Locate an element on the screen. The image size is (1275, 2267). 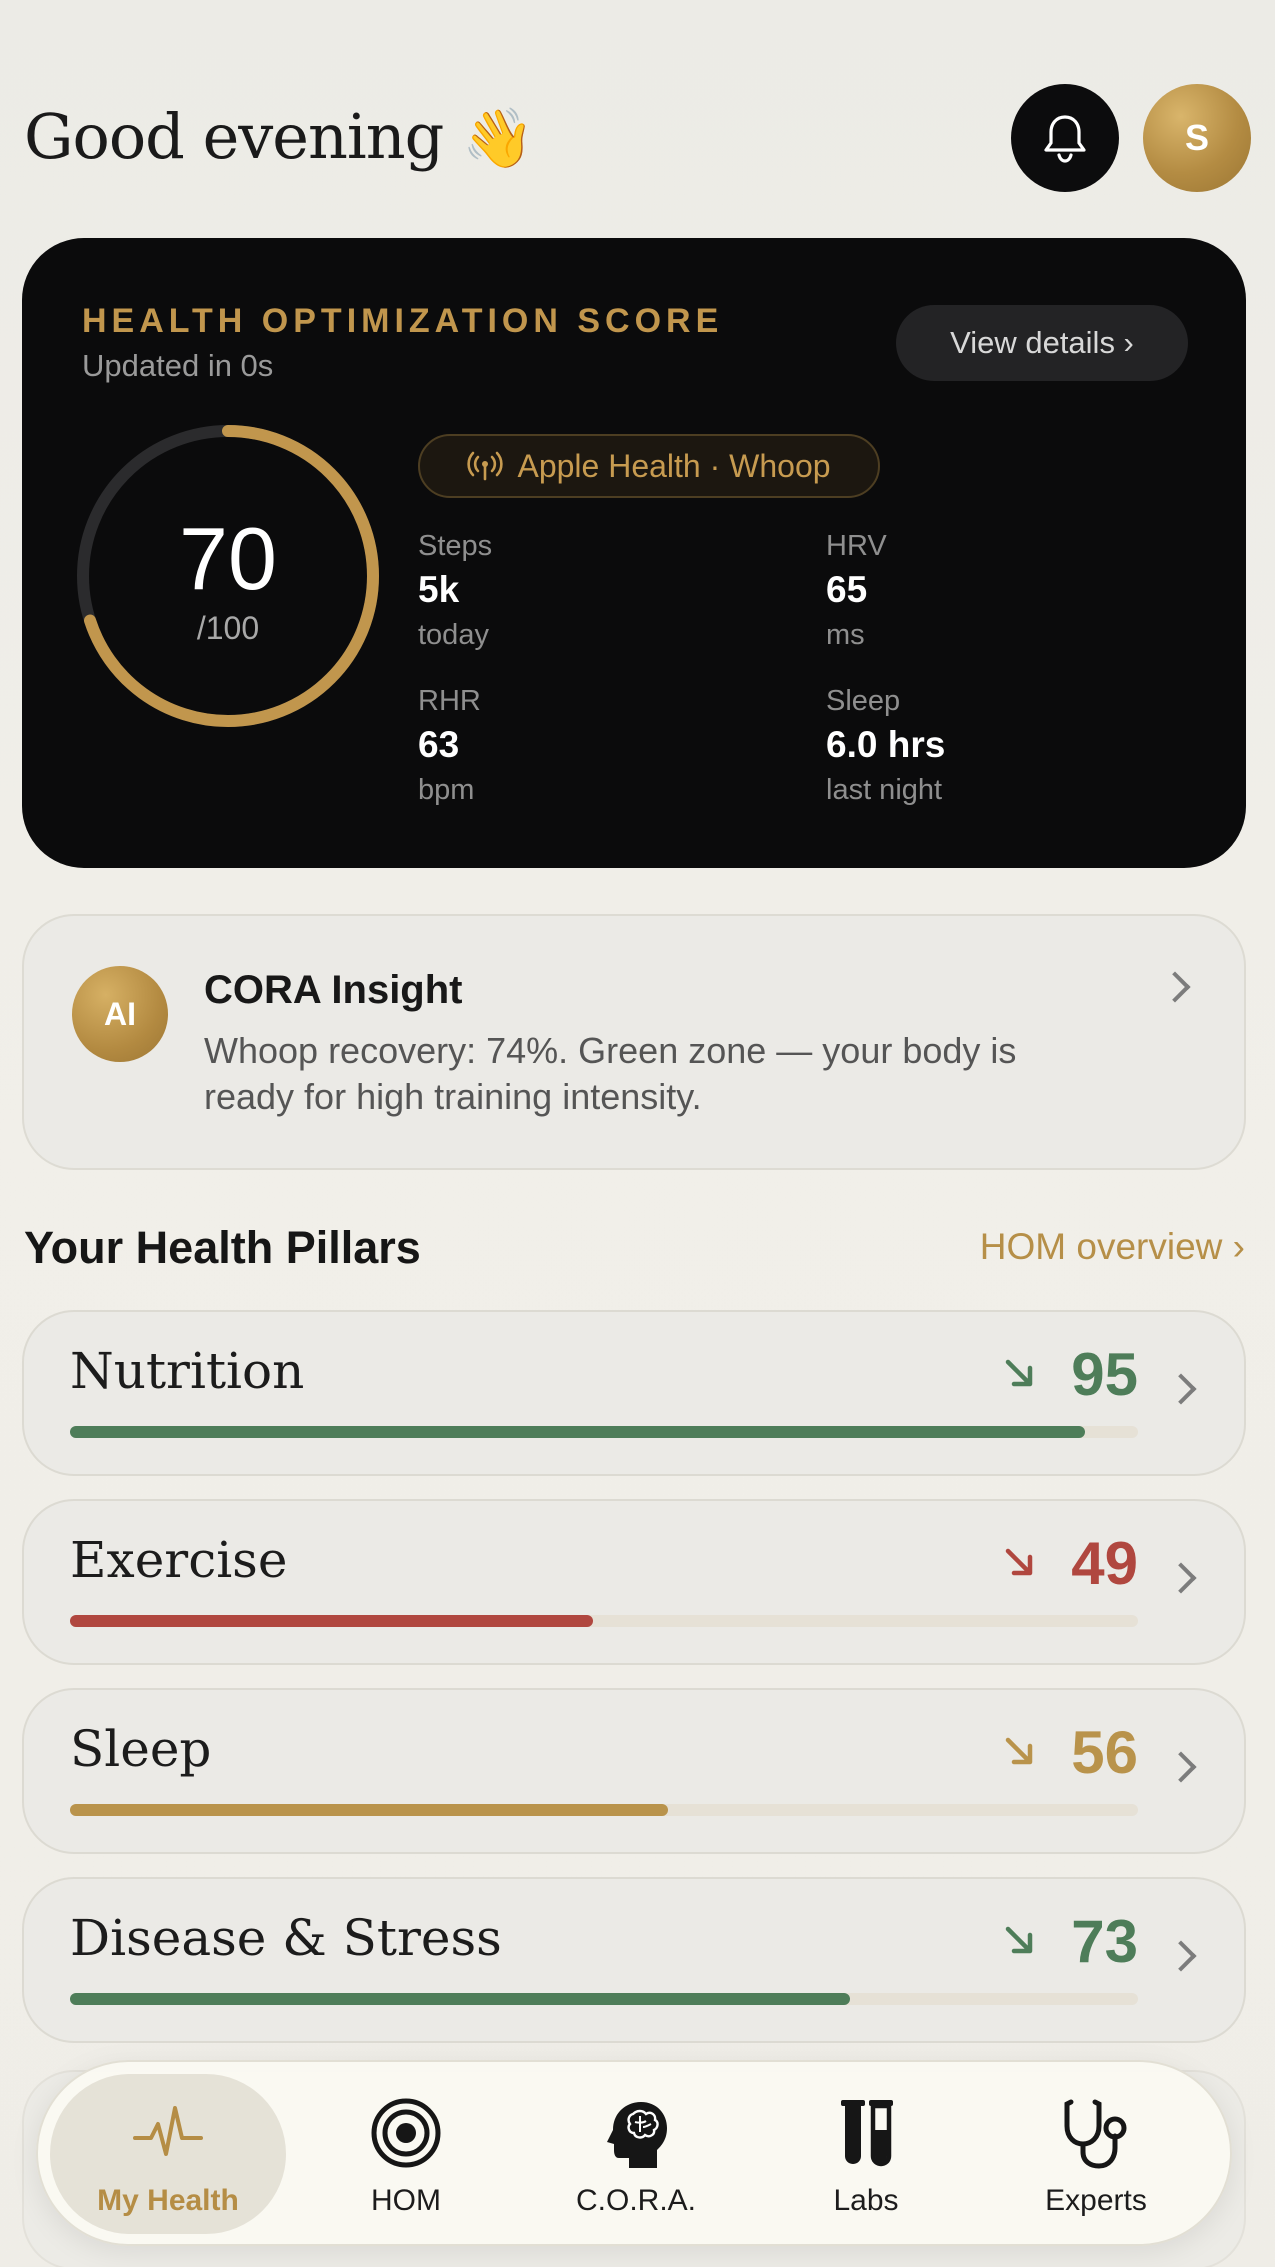
pillar-name: Disease & Stress is located at coordinates (286, 1938).